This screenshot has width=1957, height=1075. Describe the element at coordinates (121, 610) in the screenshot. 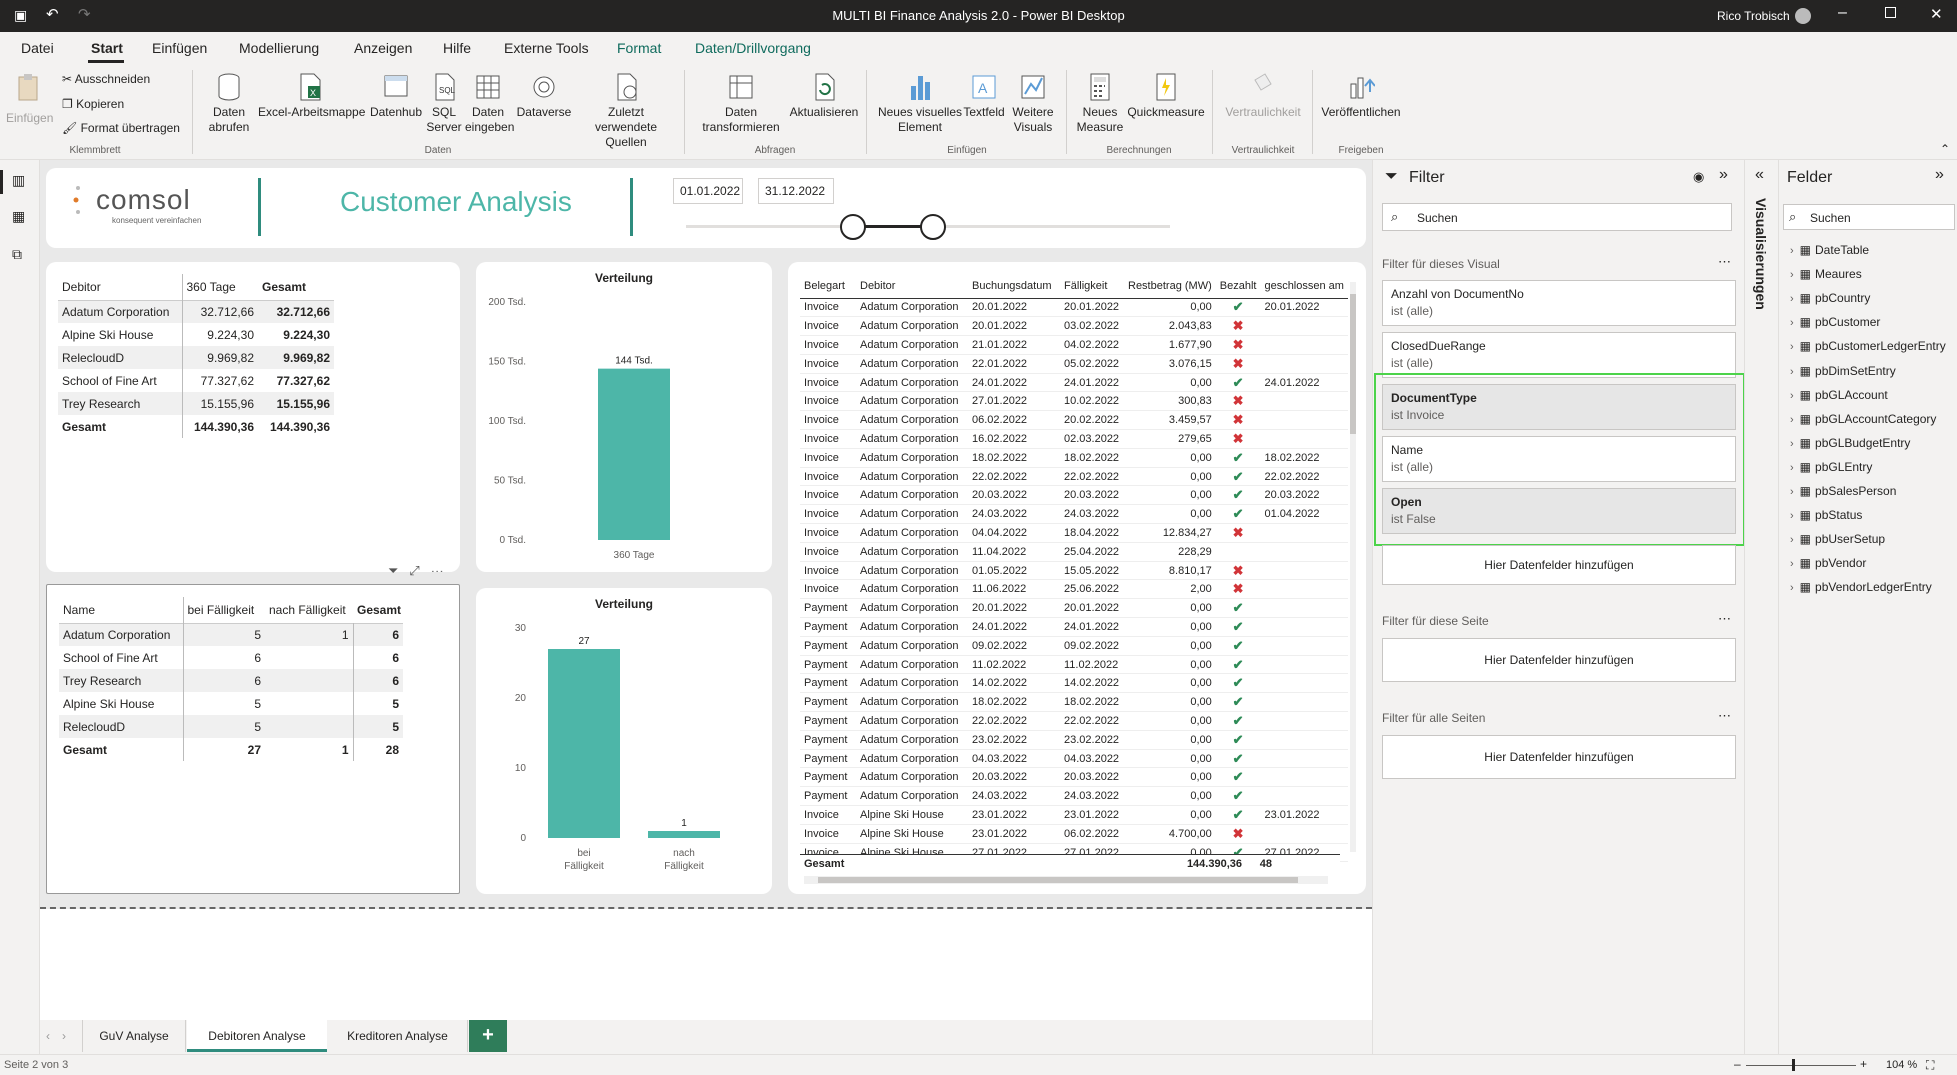

I see `col-header: Name` at that location.